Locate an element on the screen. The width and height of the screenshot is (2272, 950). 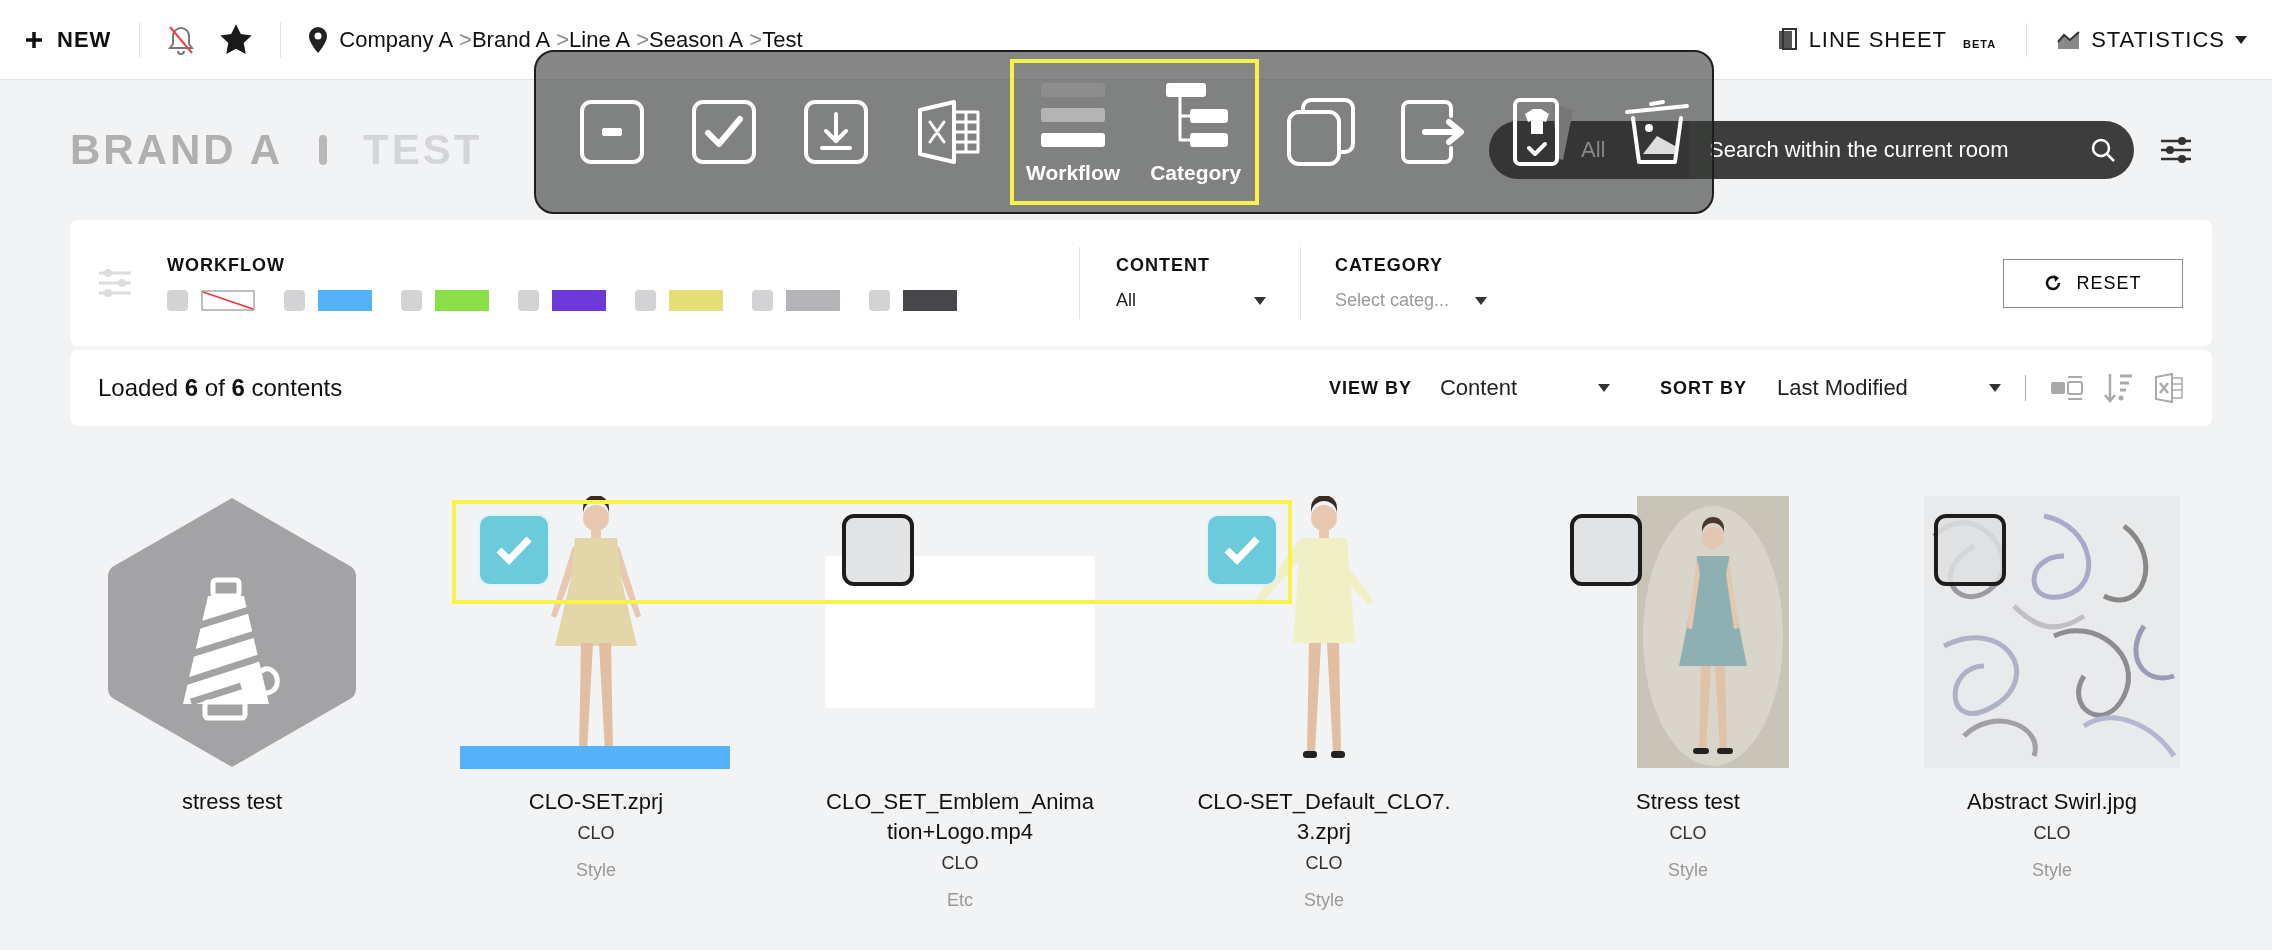
workflow-button: Workflow is located at coordinates (1073, 132).